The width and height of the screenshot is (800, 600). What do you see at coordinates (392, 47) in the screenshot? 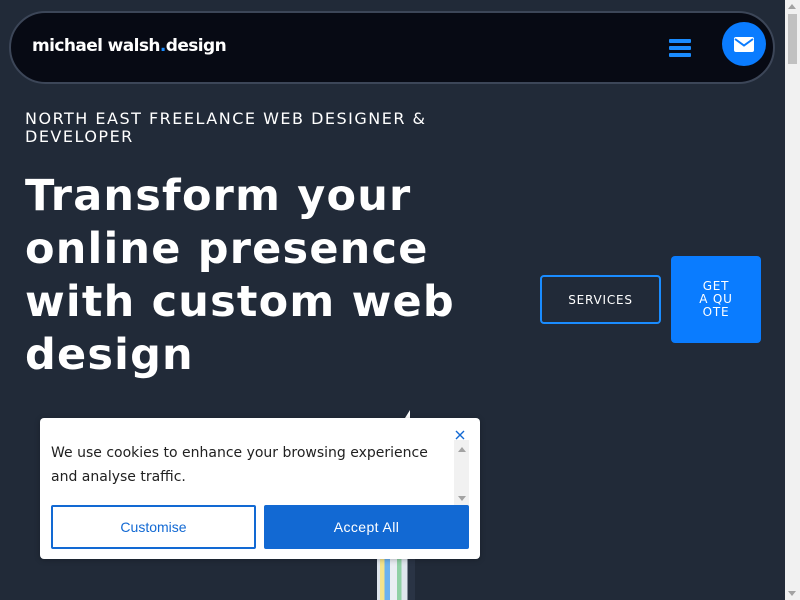
I see `site-header: michael walsh.design` at bounding box center [392, 47].